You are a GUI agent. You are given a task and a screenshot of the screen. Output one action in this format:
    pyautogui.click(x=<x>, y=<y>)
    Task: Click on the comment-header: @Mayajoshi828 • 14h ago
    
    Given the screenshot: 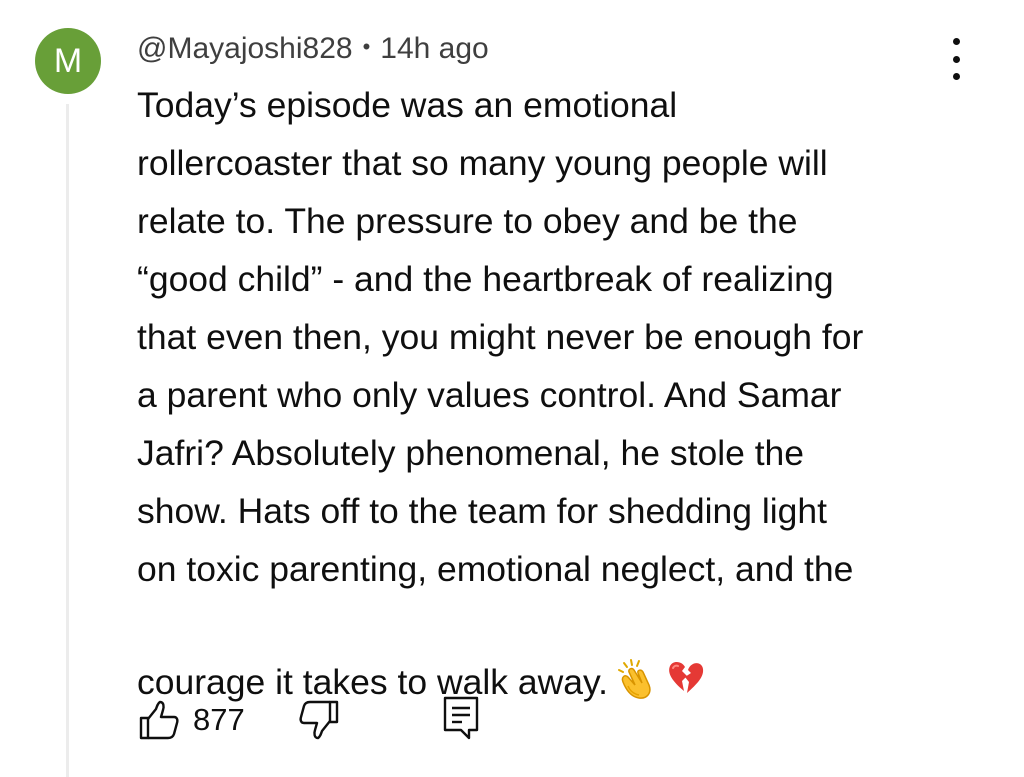 What is the action you would take?
    pyautogui.click(x=313, y=49)
    